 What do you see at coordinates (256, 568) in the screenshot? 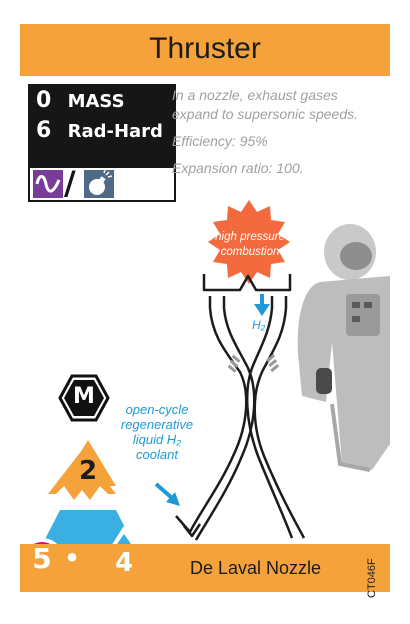
I see `card-name: De Laval Nozzle` at bounding box center [256, 568].